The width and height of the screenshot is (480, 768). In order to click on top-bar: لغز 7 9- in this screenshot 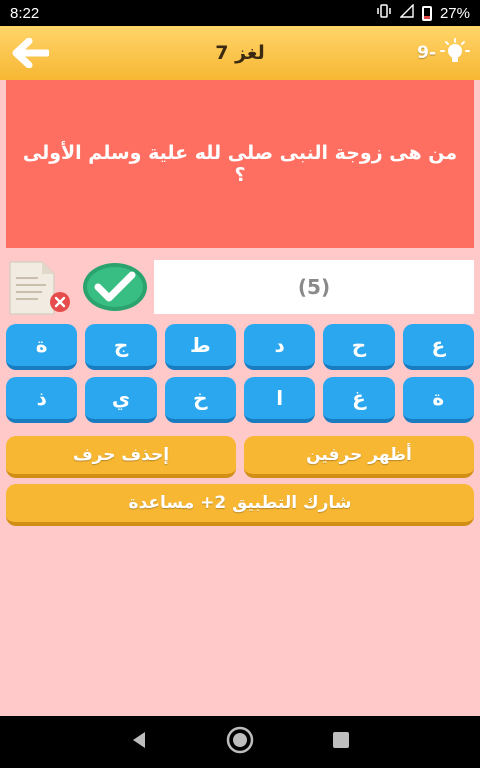, I will do `click(240, 53)`.